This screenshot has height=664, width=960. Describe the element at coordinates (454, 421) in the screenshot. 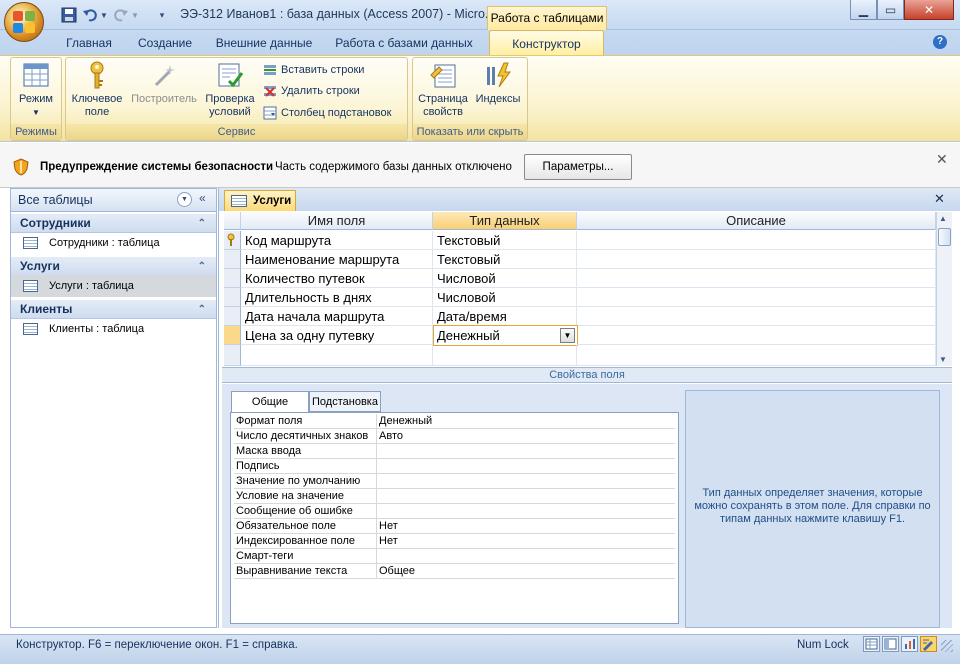

I see `property-row: Формат поля Денежный` at that location.